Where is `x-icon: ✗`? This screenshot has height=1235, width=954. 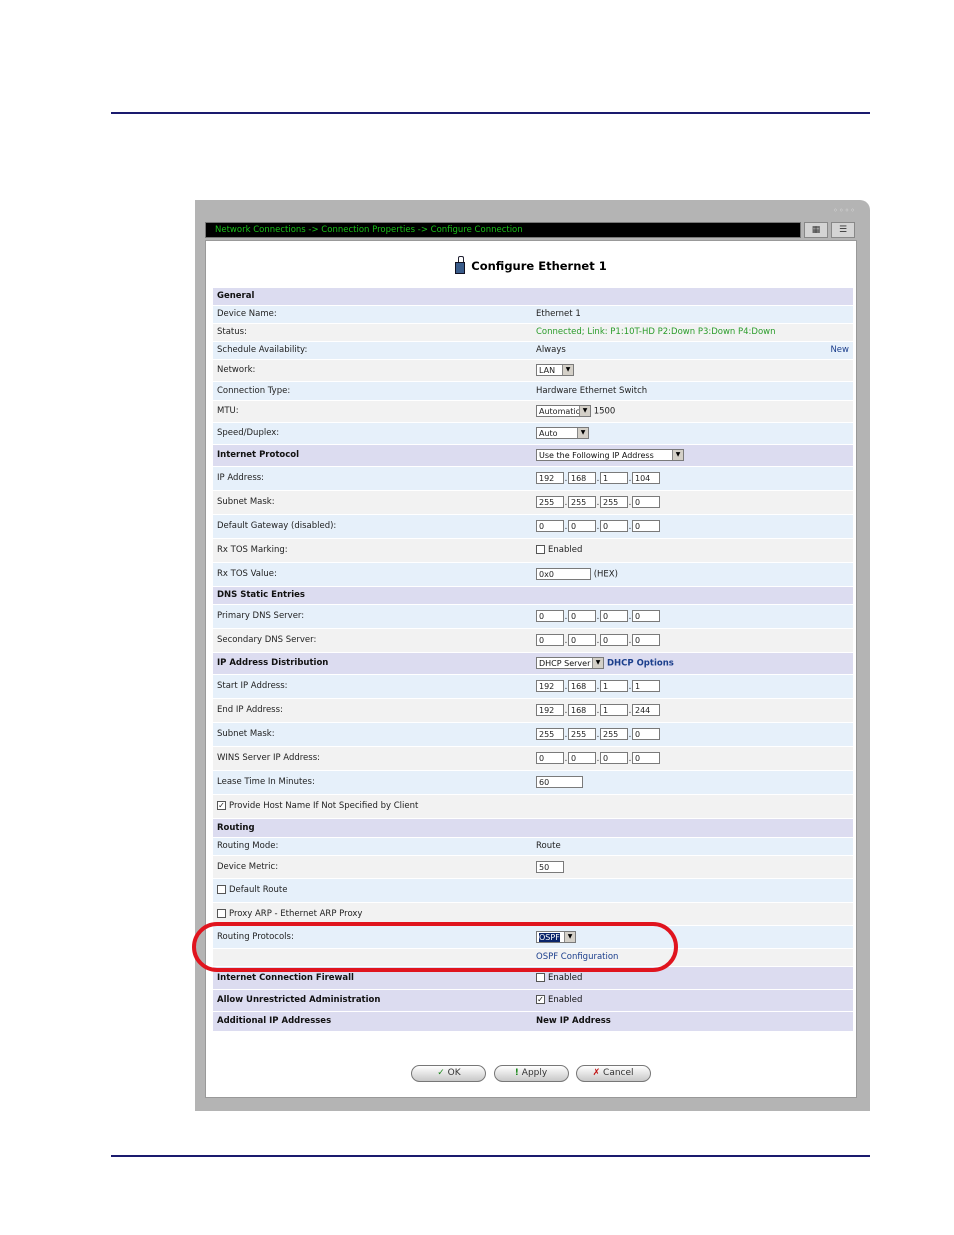
x-icon: ✗ is located at coordinates (596, 1073).